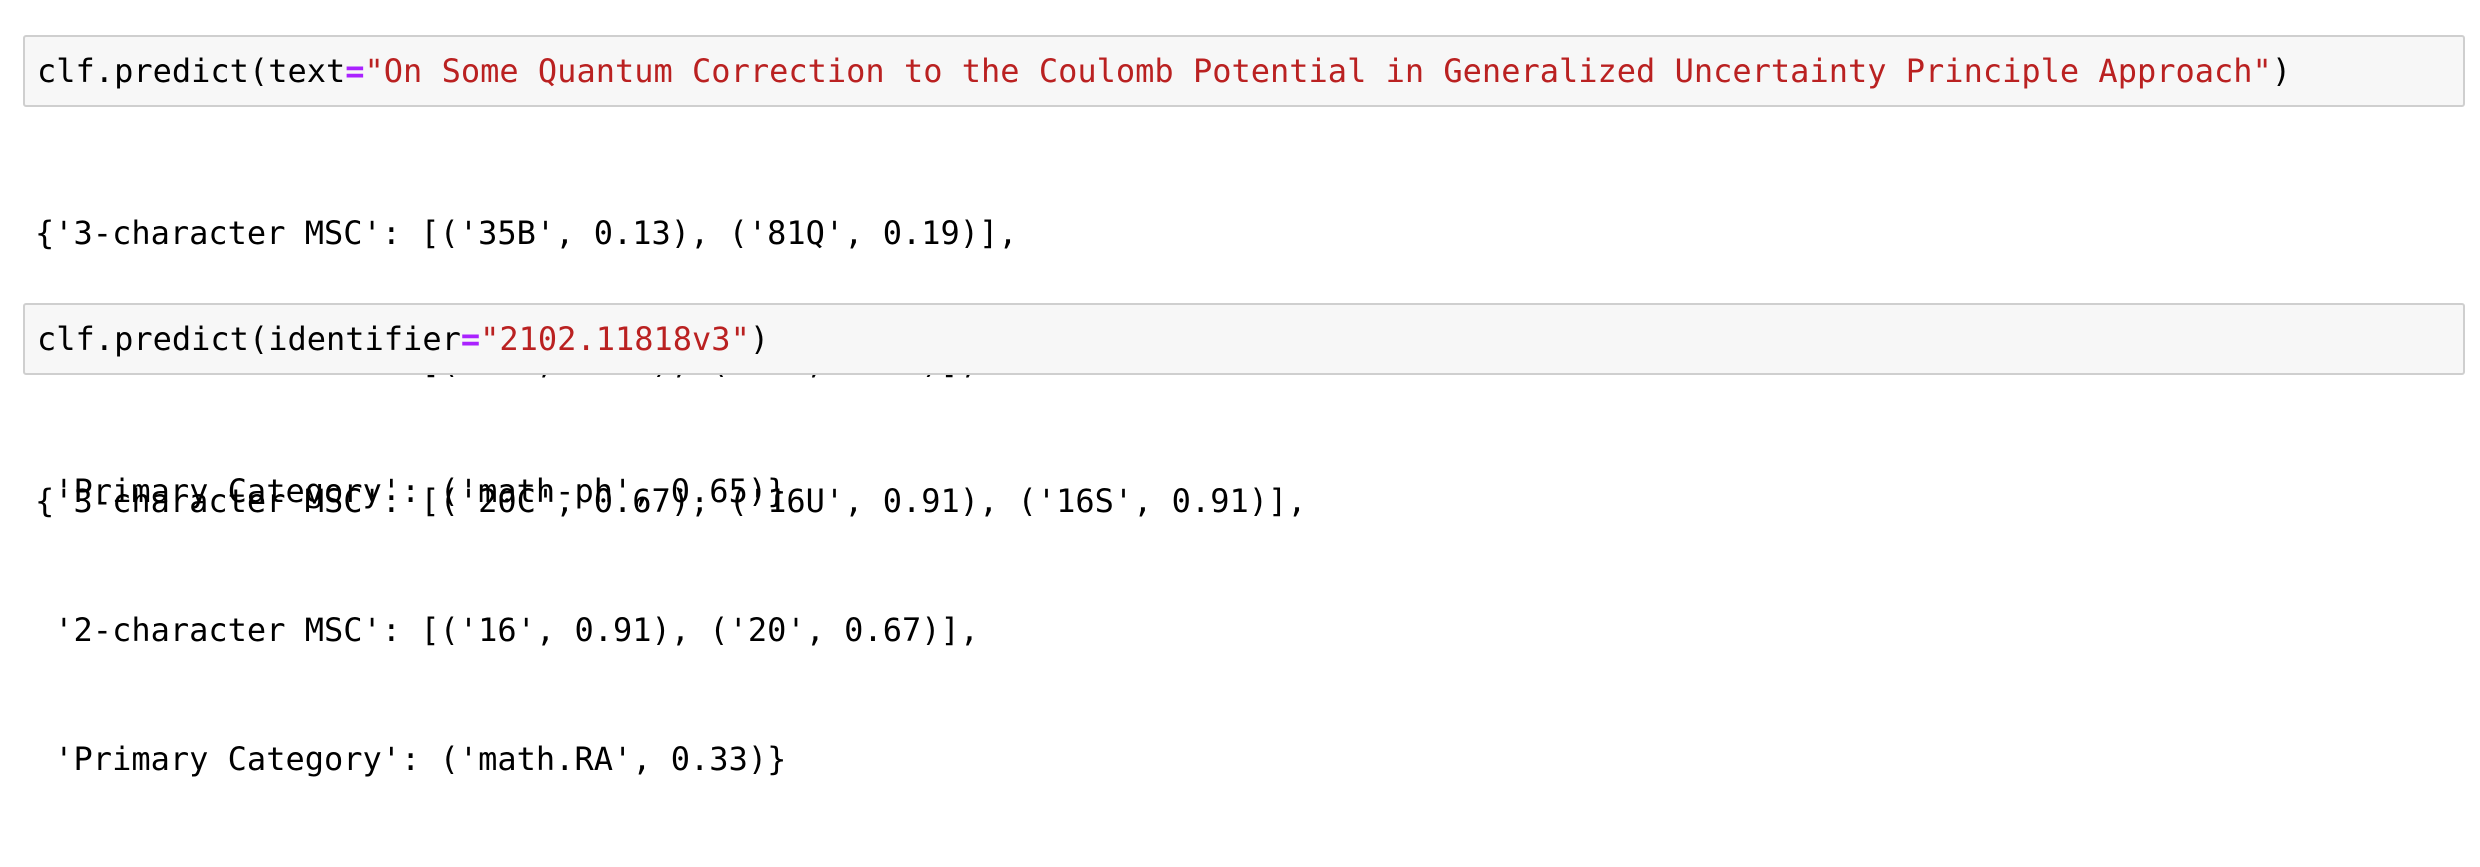  What do you see at coordinates (411, 759) in the screenshot?
I see `output-line: 'Primary Category': ('math.RA', 0.33)}` at bounding box center [411, 759].